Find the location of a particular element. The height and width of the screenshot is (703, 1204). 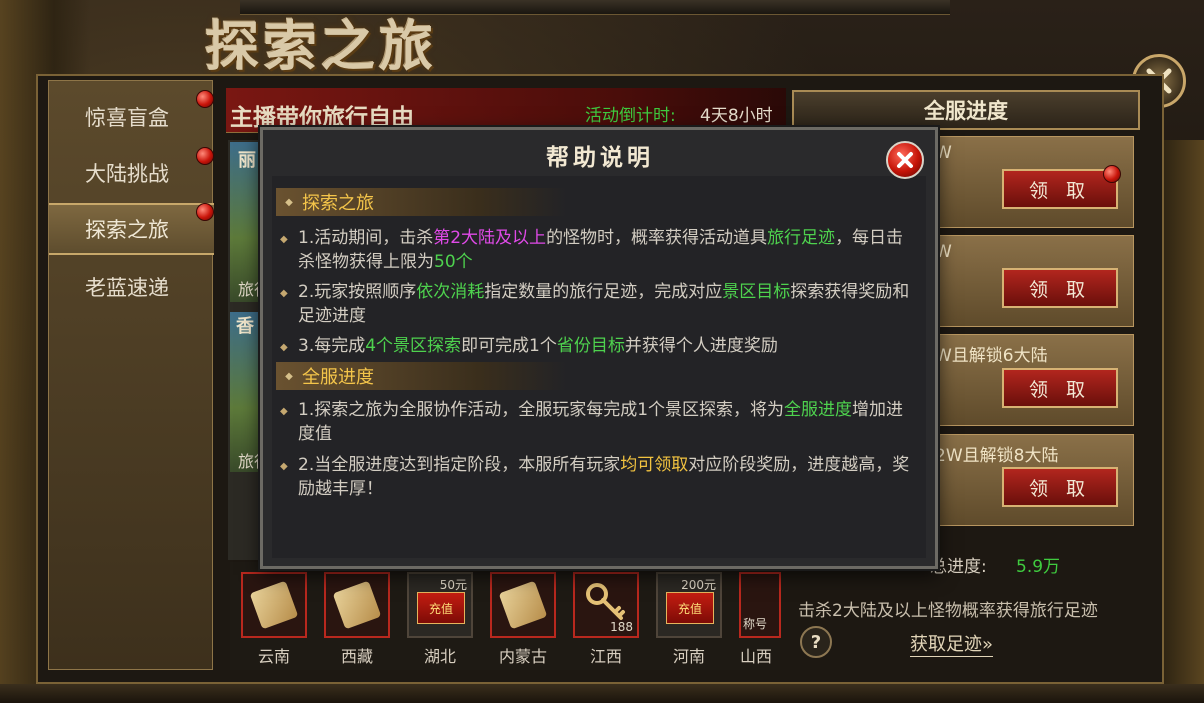

help-paragraph-text: 1.探索之旅为全服协作活动，全服玩家每完成1个景区探索，将为全服进度增加进度值 is located at coordinates (601, 422).